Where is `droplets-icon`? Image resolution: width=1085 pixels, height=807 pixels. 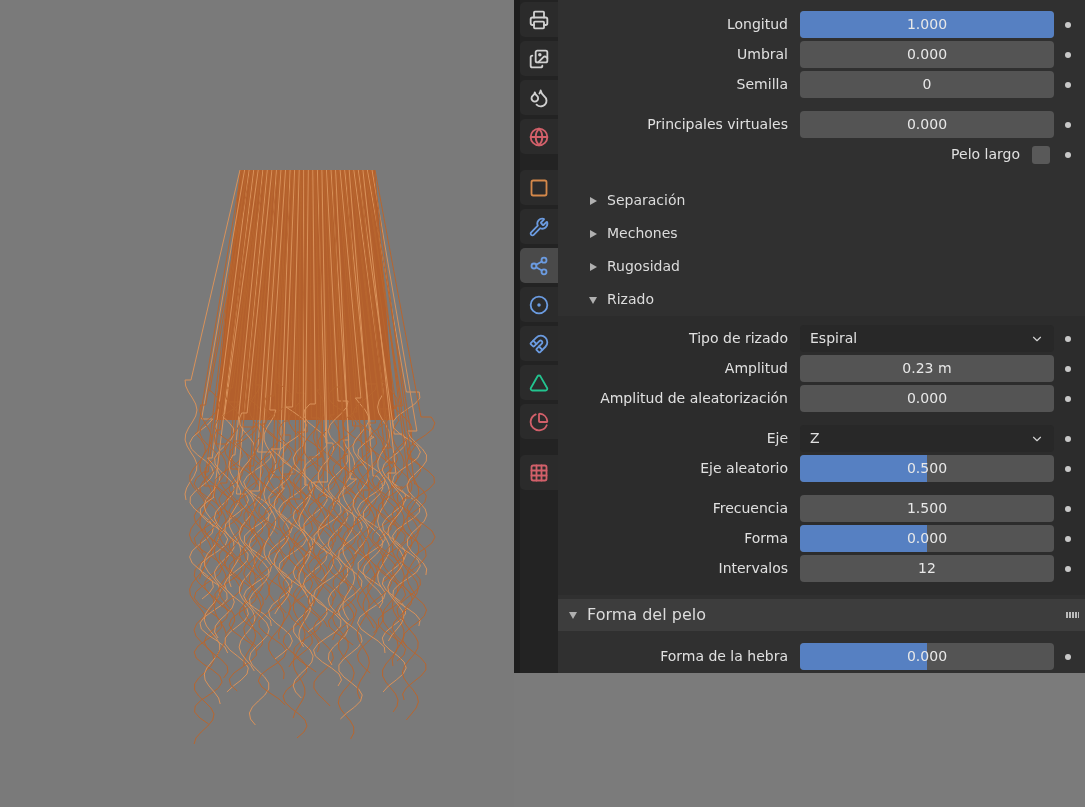 droplets-icon is located at coordinates (539, 97).